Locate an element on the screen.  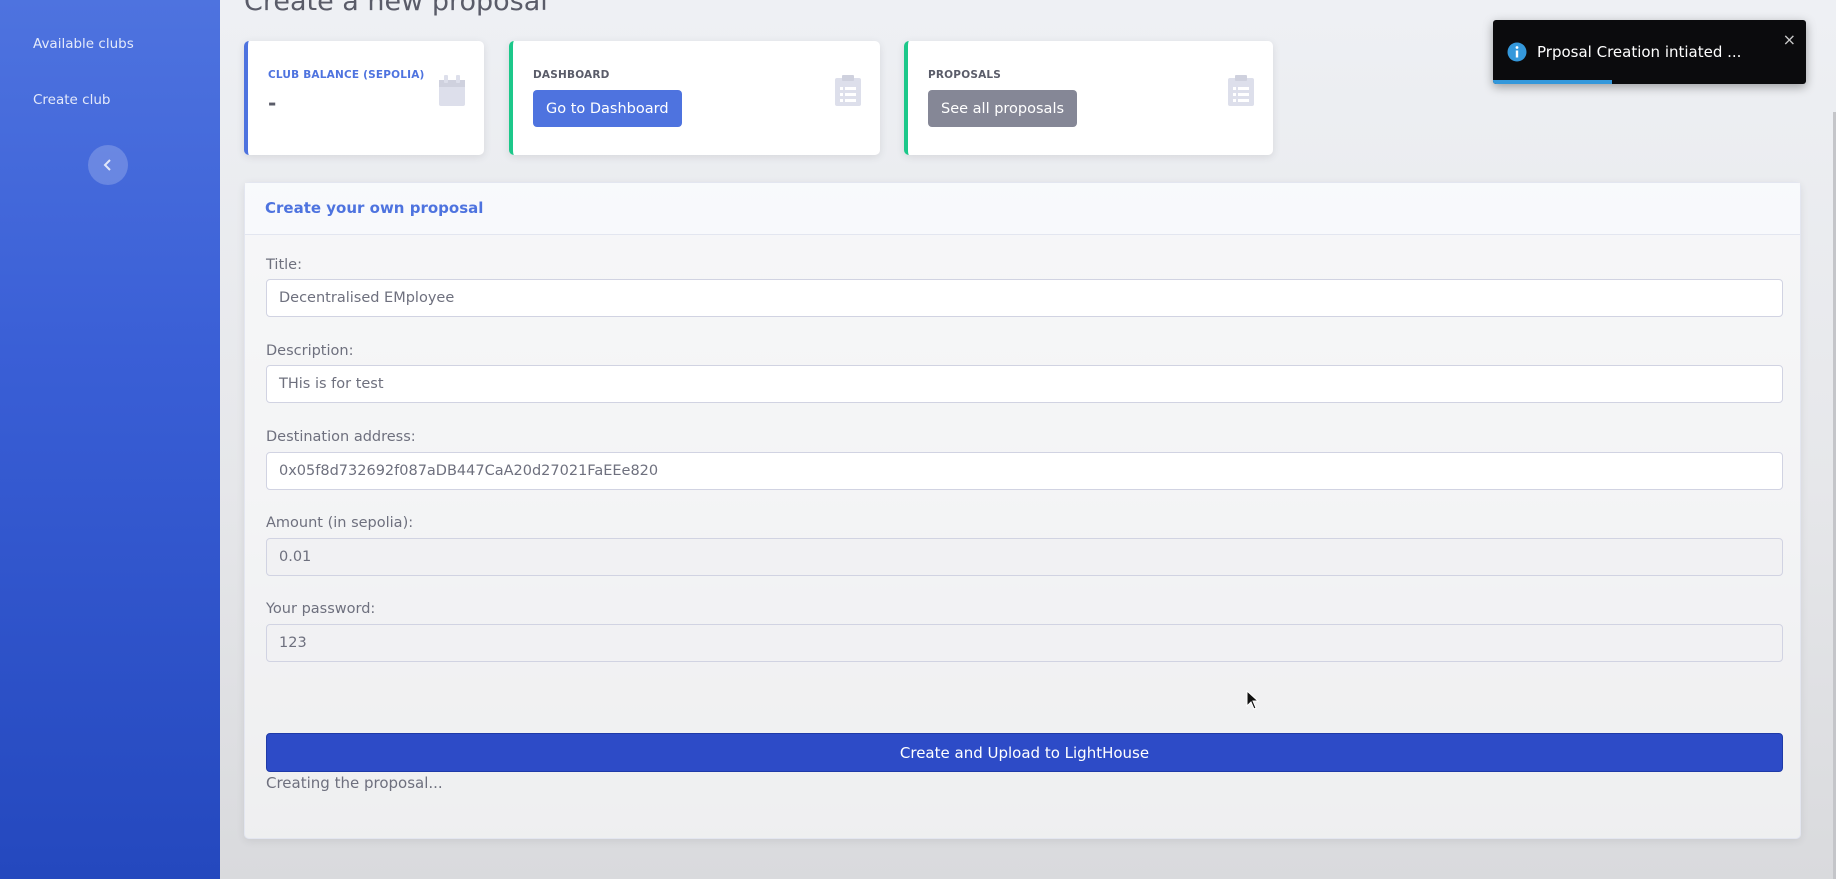
amount-label: Amount (in sepolia): is located at coordinates (340, 523).